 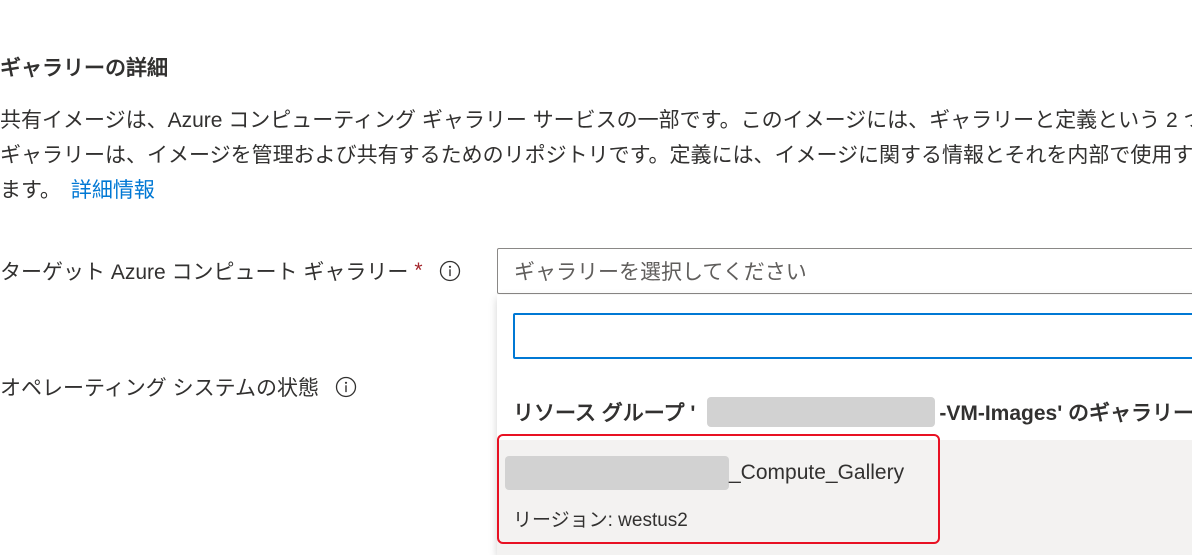 I want to click on gallery-name-suffix: _Compute_Gallery, so click(x=817, y=472).